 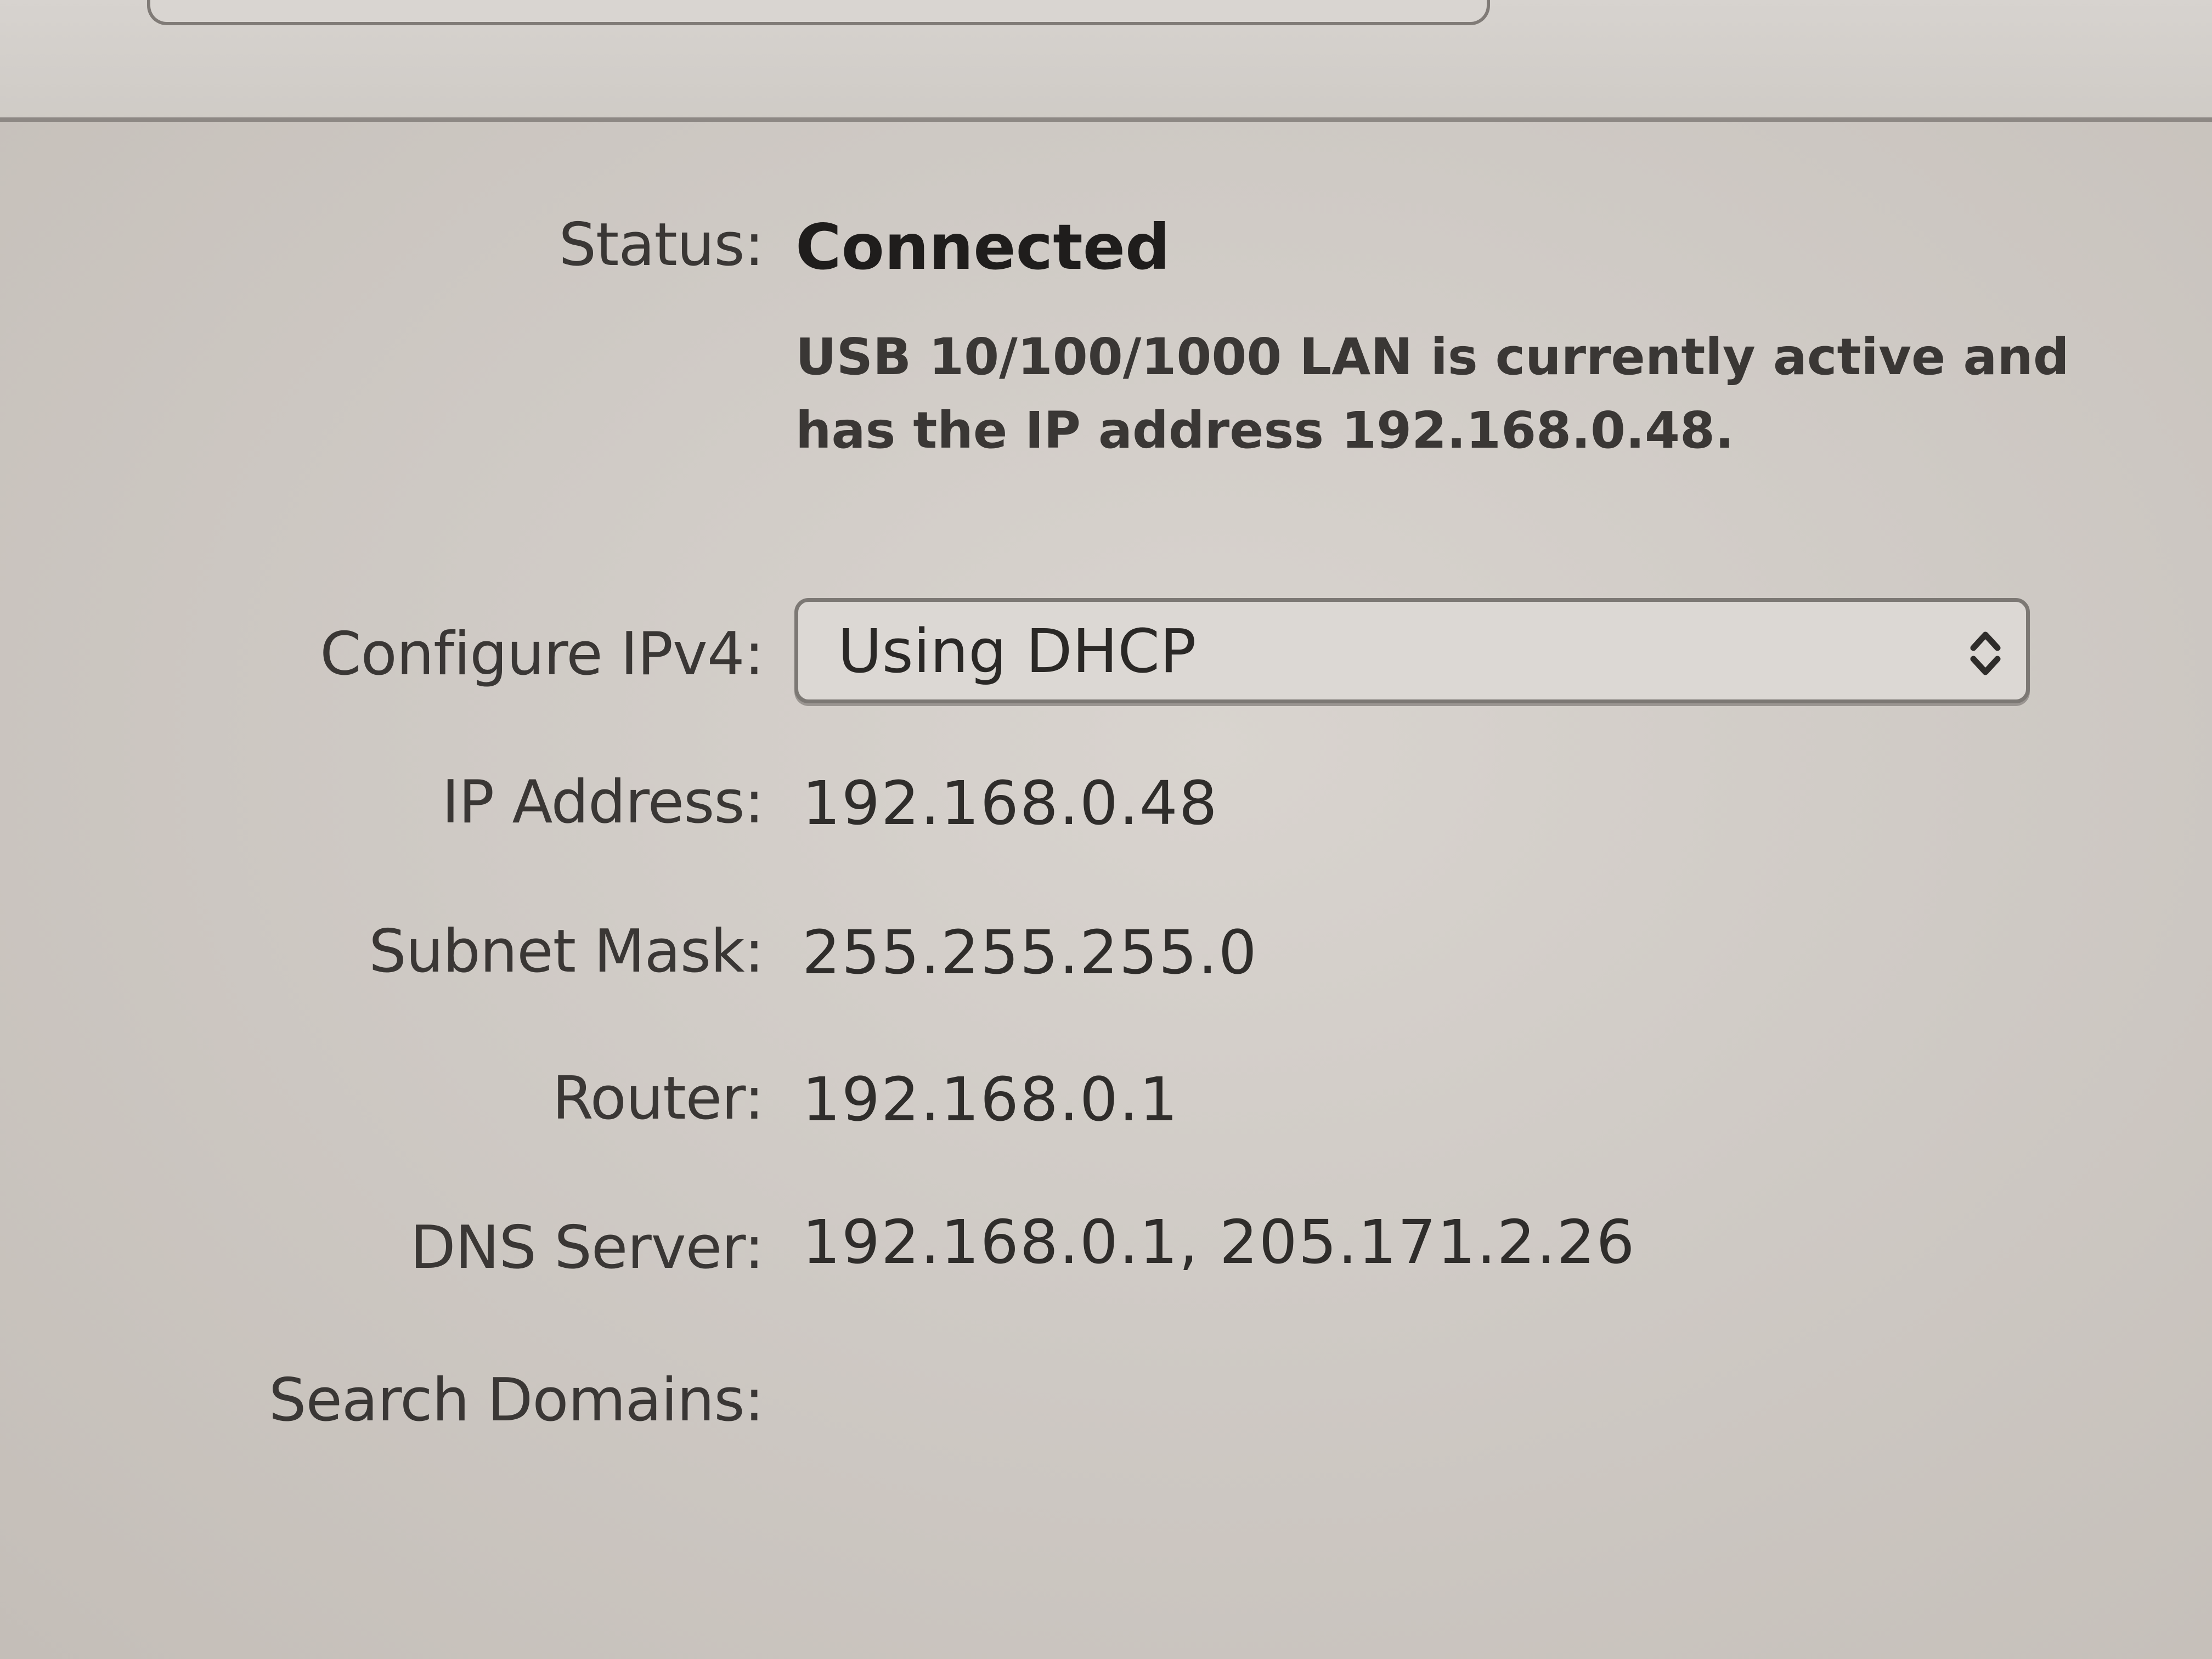 What do you see at coordinates (1017, 651) in the screenshot?
I see `configure-ipv4-value: Using DHCP` at bounding box center [1017, 651].